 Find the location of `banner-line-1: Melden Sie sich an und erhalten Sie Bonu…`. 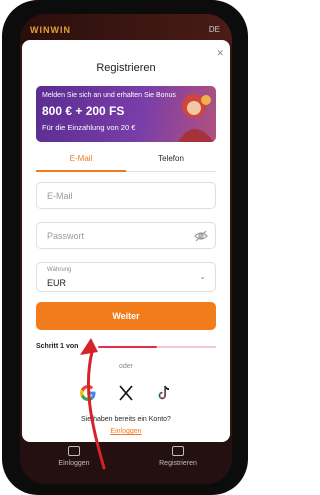

banner-line-1: Melden Sie sich an und erhalten Sie Bonu… is located at coordinates (109, 95).